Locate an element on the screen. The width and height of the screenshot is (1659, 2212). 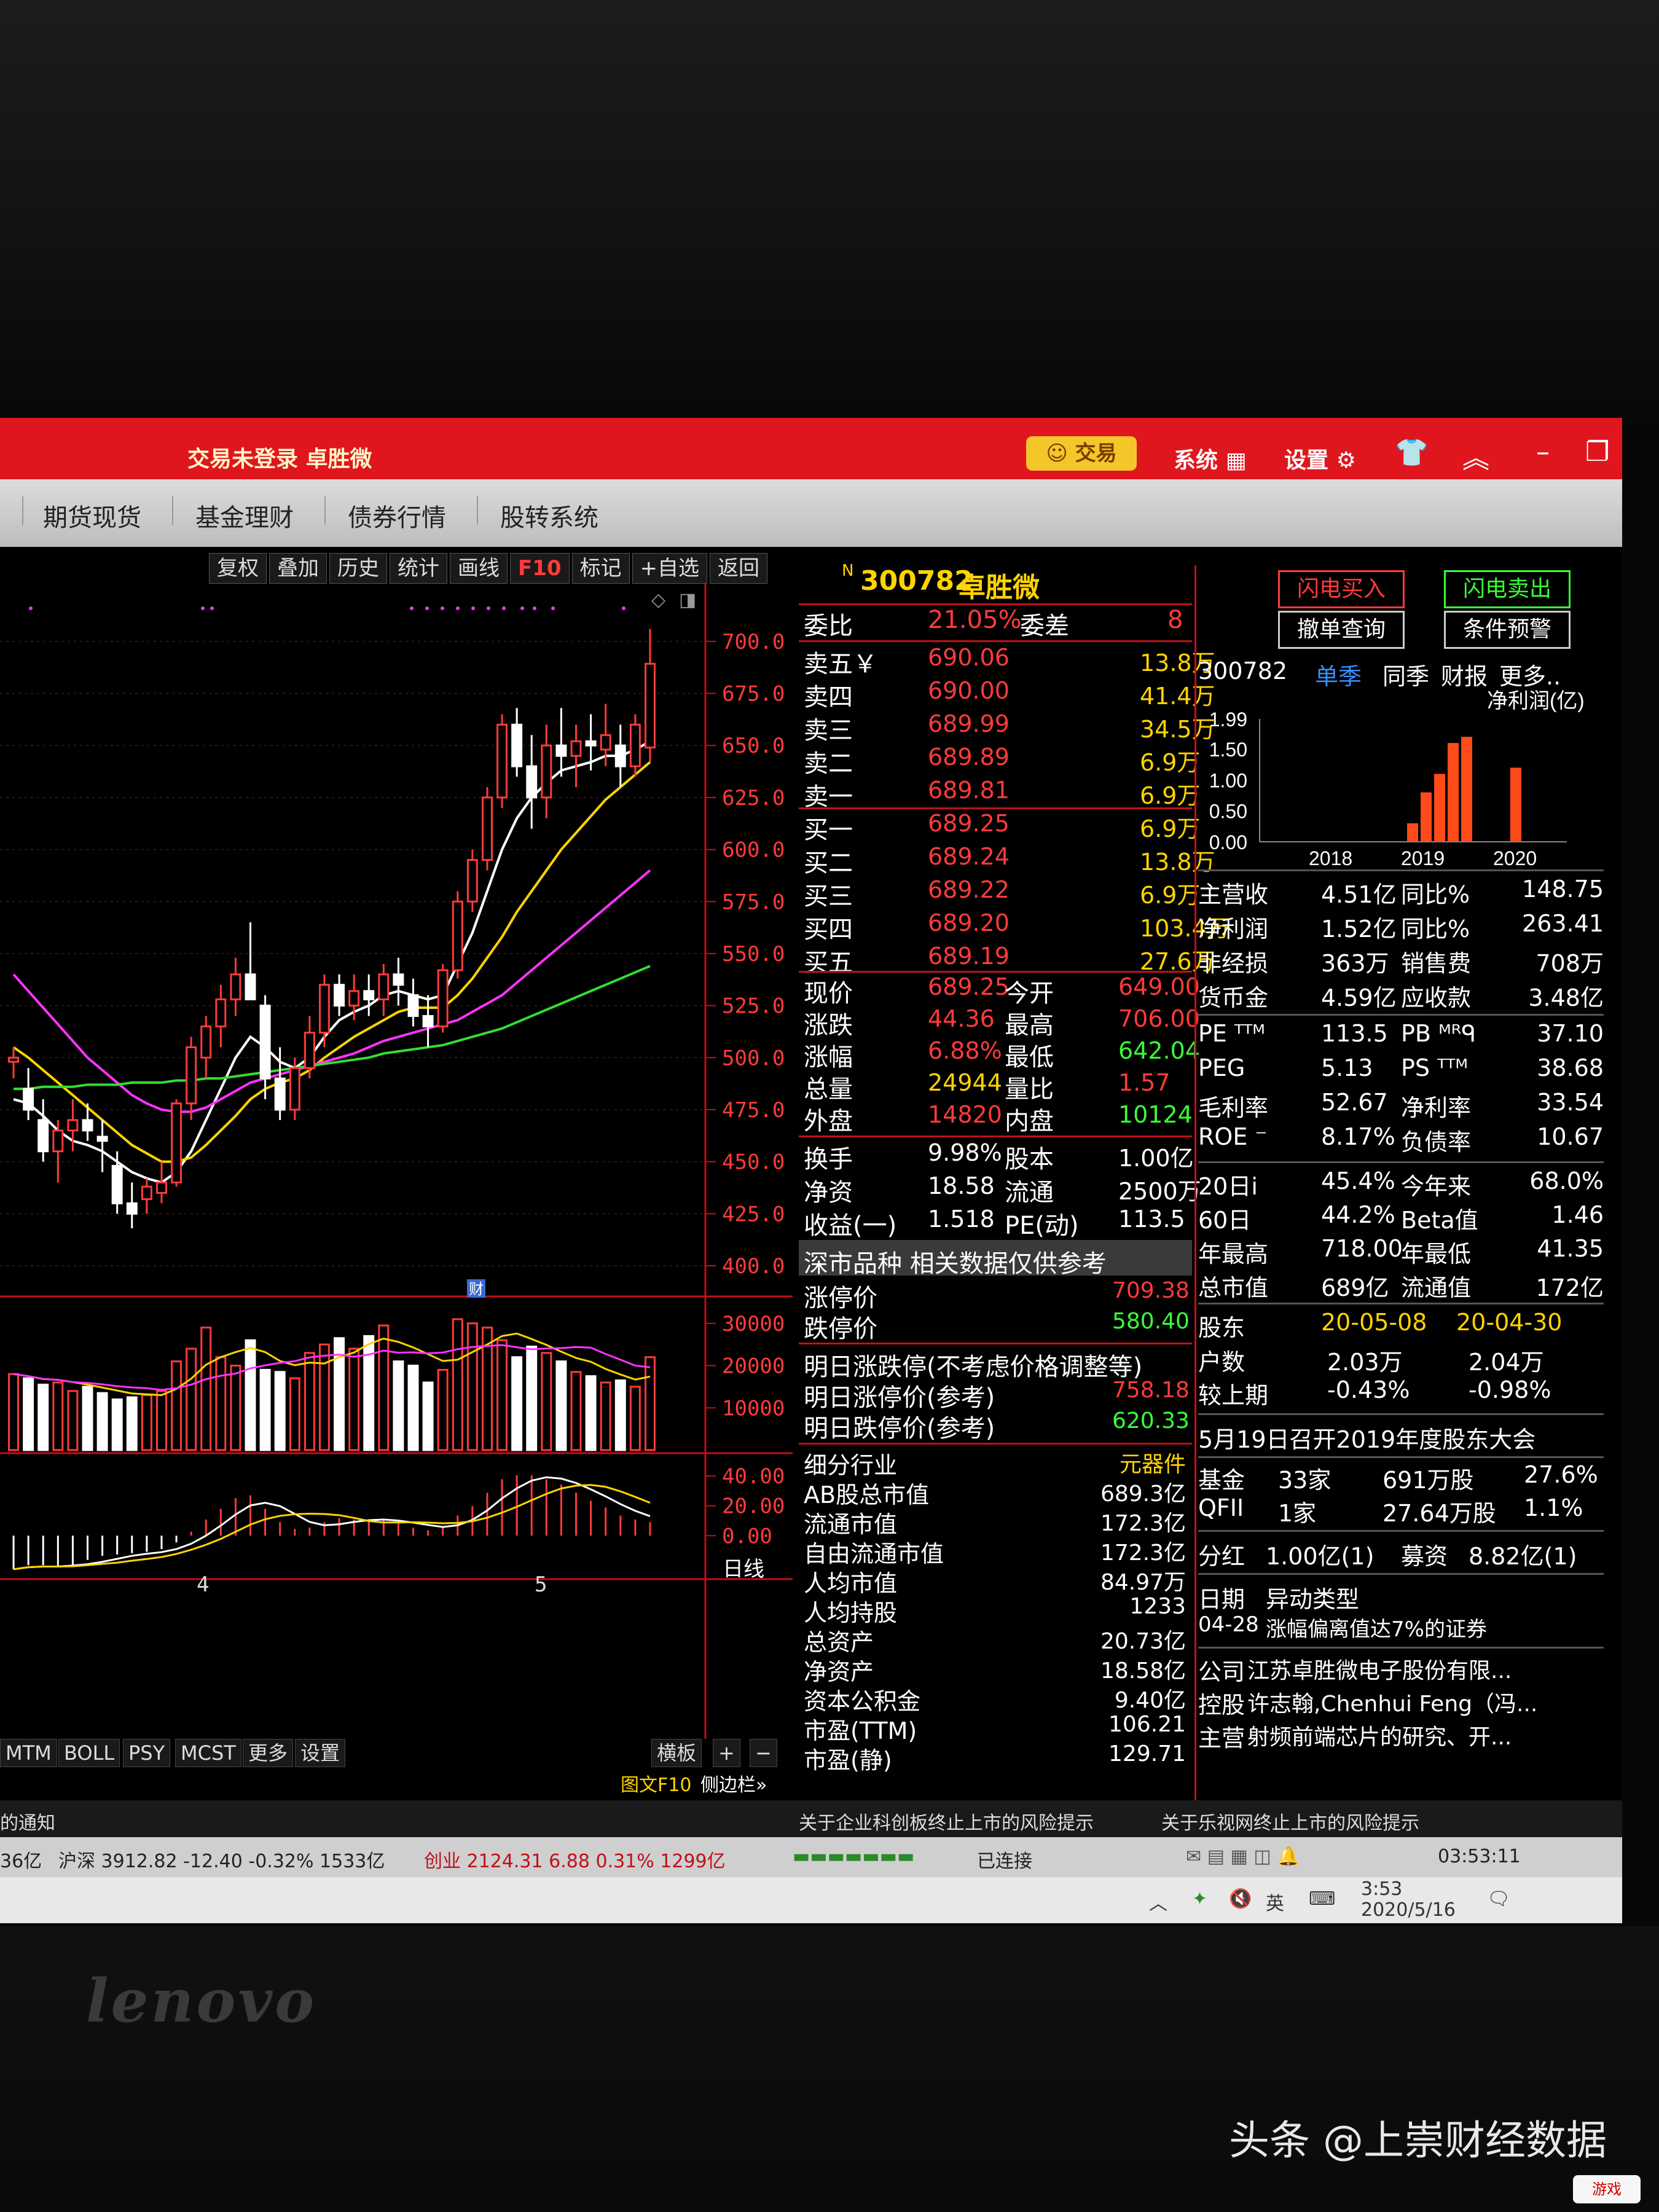
tab-boll: BOLL is located at coordinates (89, 1753).